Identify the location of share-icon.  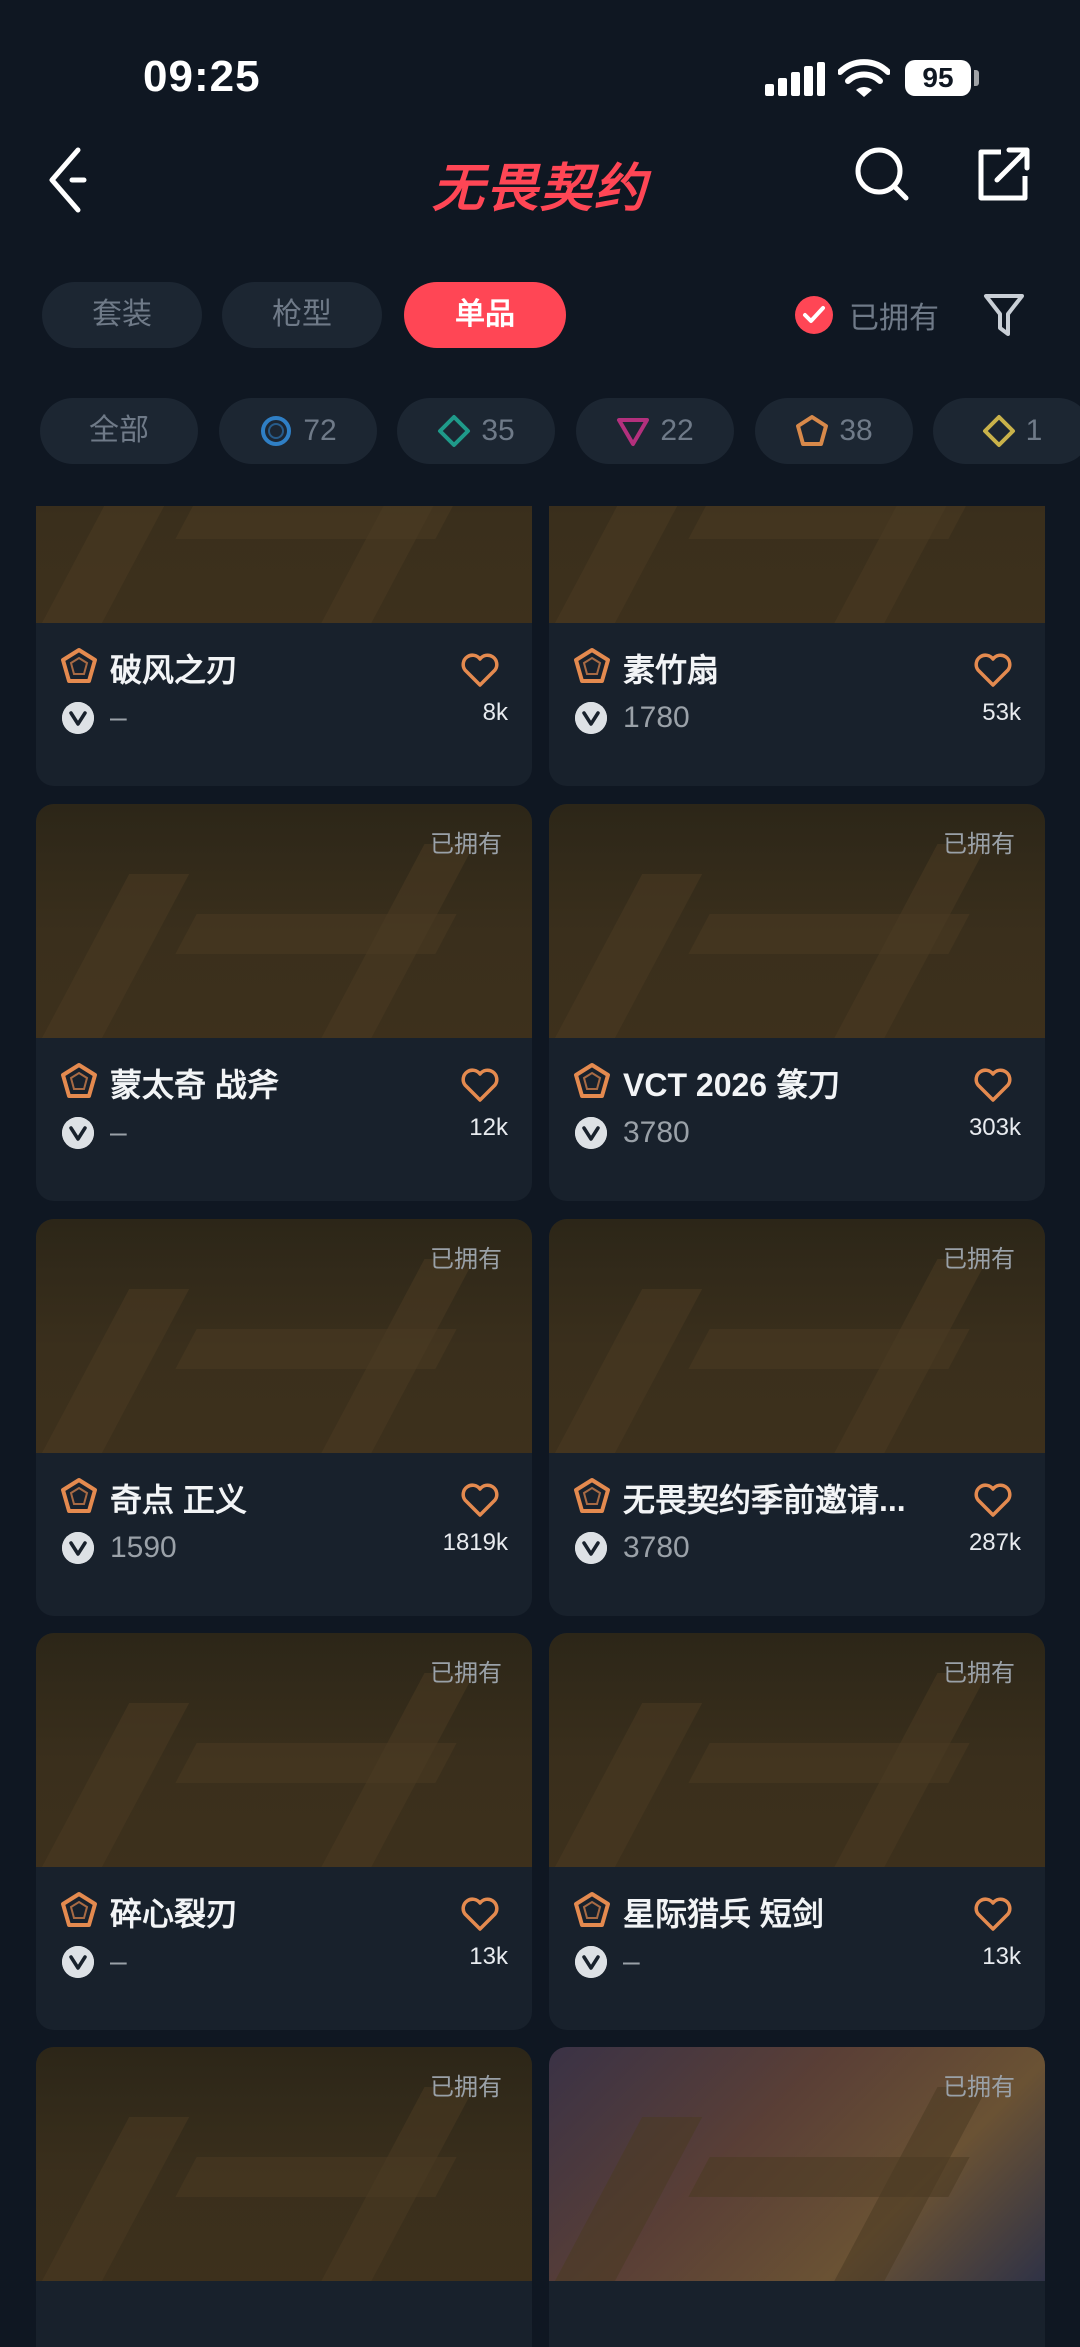
(1004, 174).